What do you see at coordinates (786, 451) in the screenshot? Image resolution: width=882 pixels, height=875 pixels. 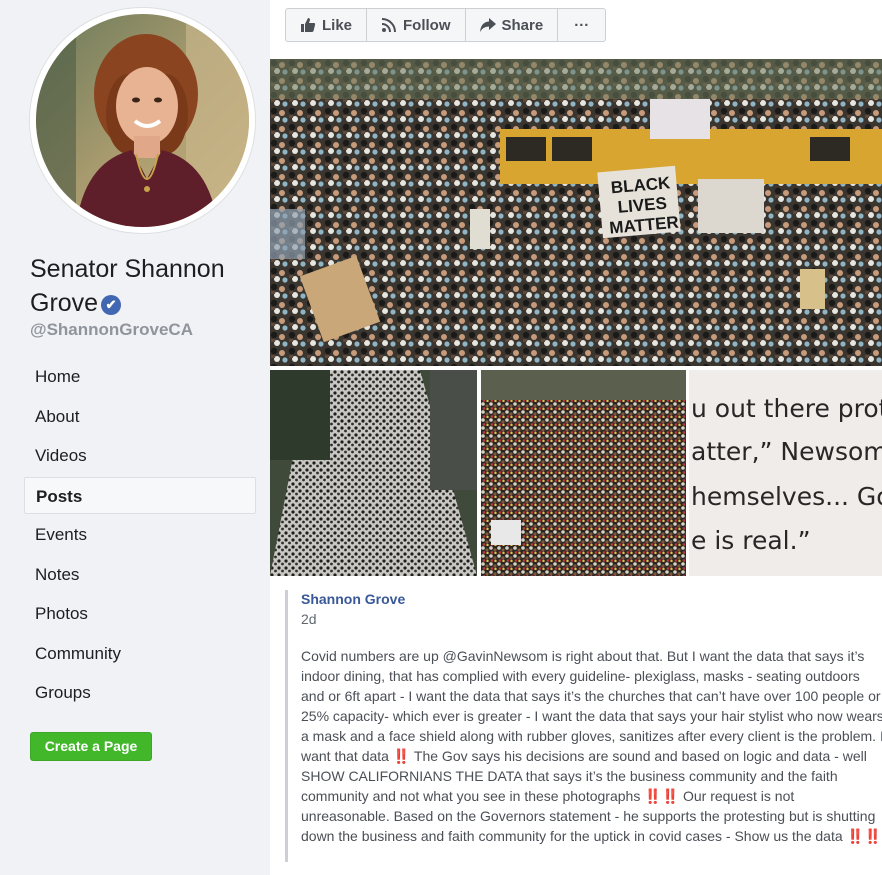 I see `quote-line-2: atter,” Newsom s` at bounding box center [786, 451].